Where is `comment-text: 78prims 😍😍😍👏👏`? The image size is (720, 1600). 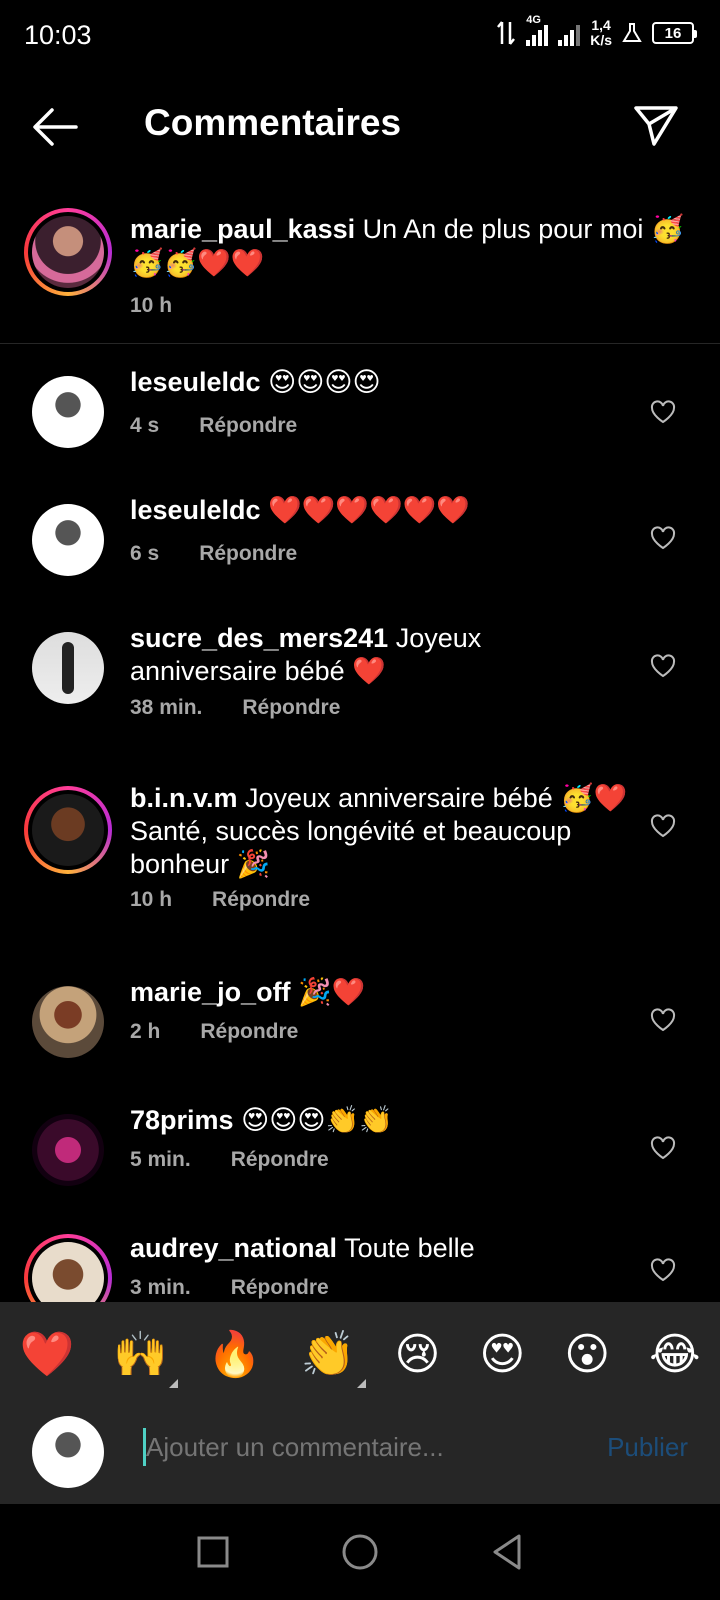 comment-text: 78prims 😍😍😍👏👏 is located at coordinates (380, 1120).